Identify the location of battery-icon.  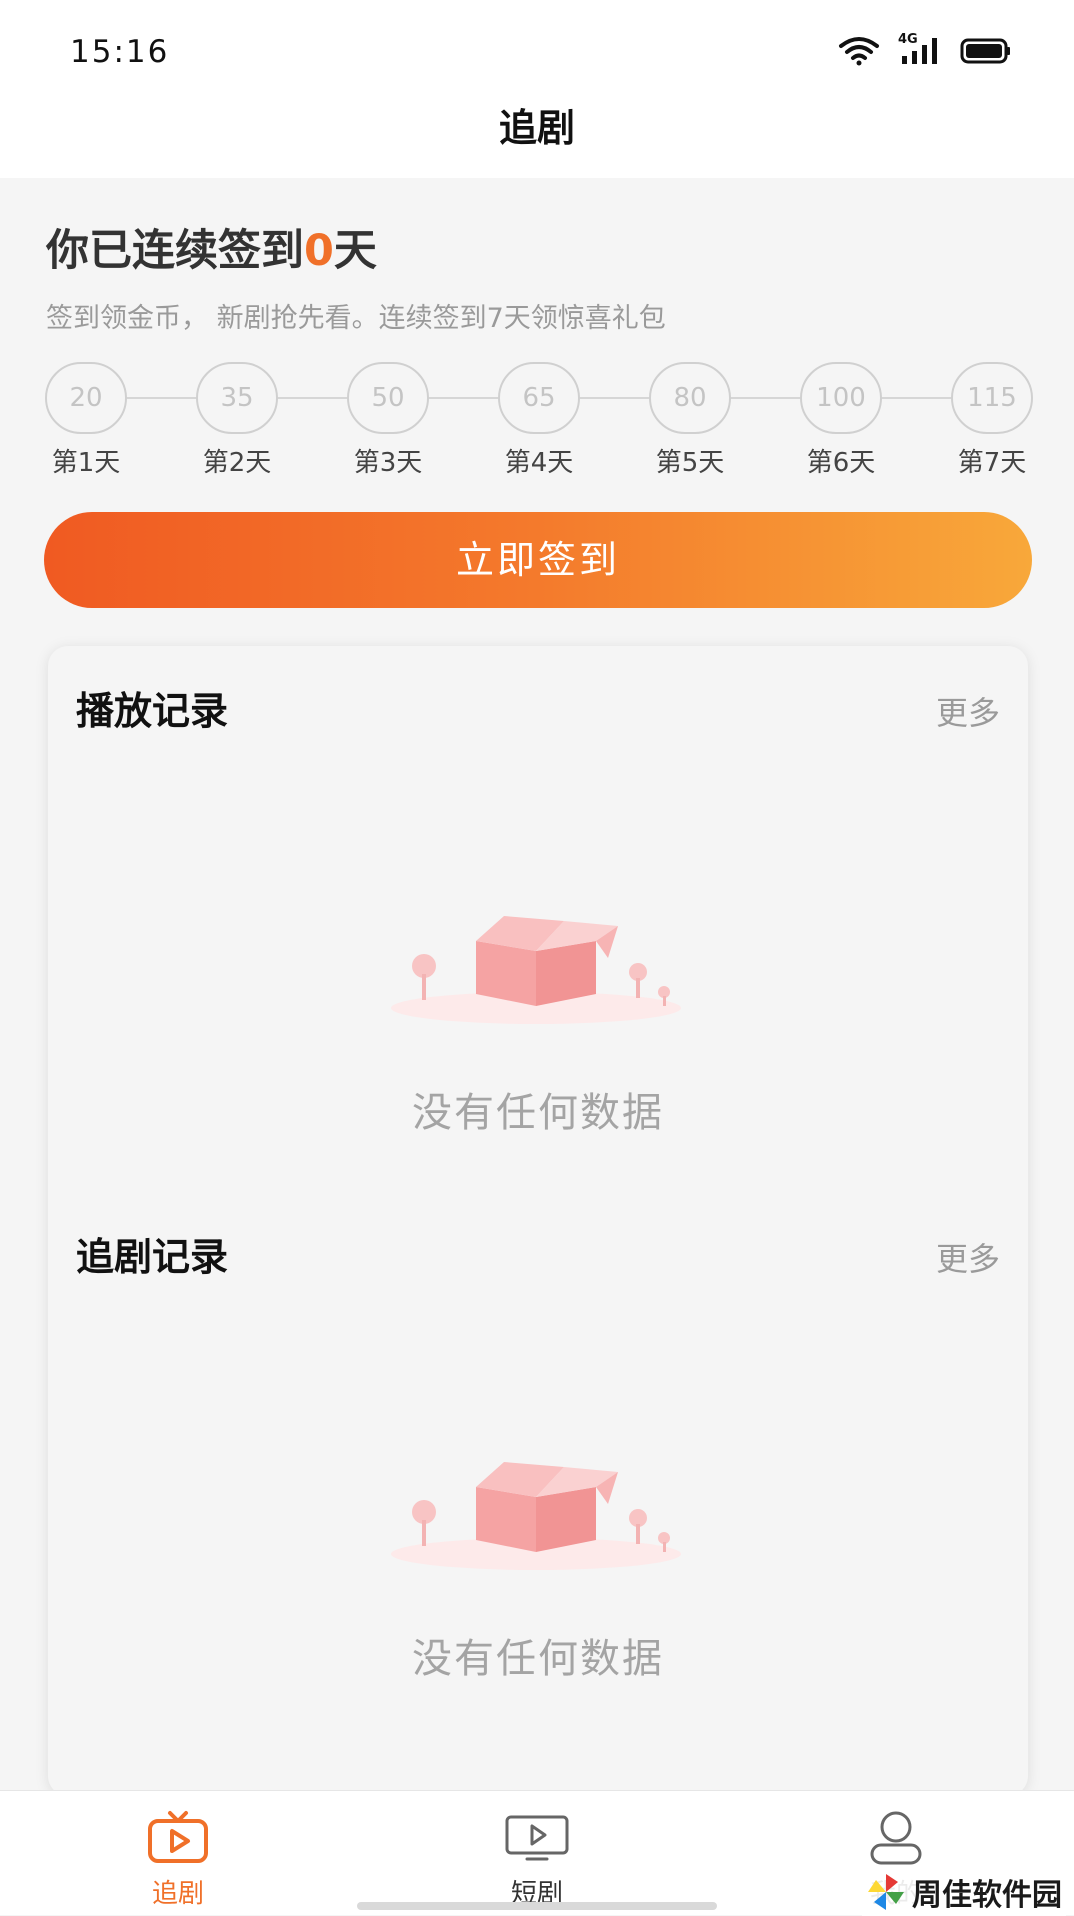
(985, 51).